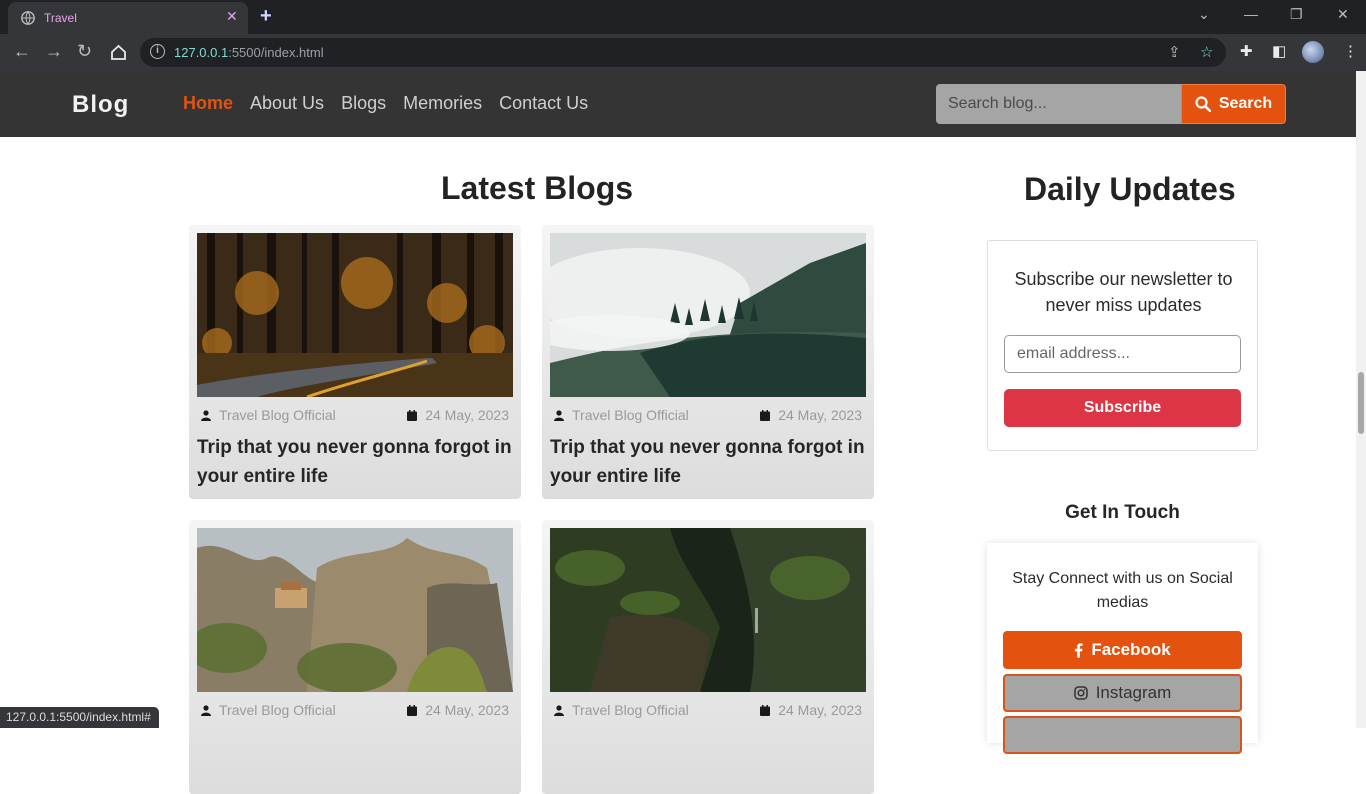 The image size is (1366, 794). I want to click on nav-link-about: About Us, so click(287, 103).